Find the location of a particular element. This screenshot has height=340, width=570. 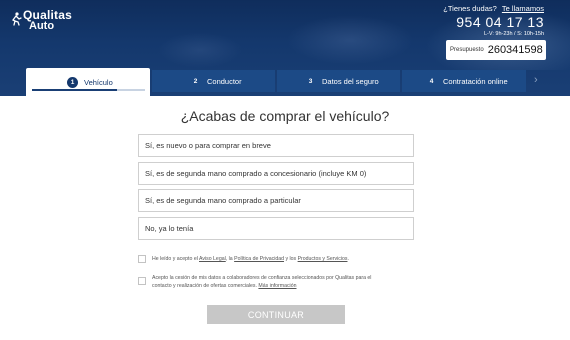

step-contratacion-online: 4 Contratación online is located at coordinates (464, 81).